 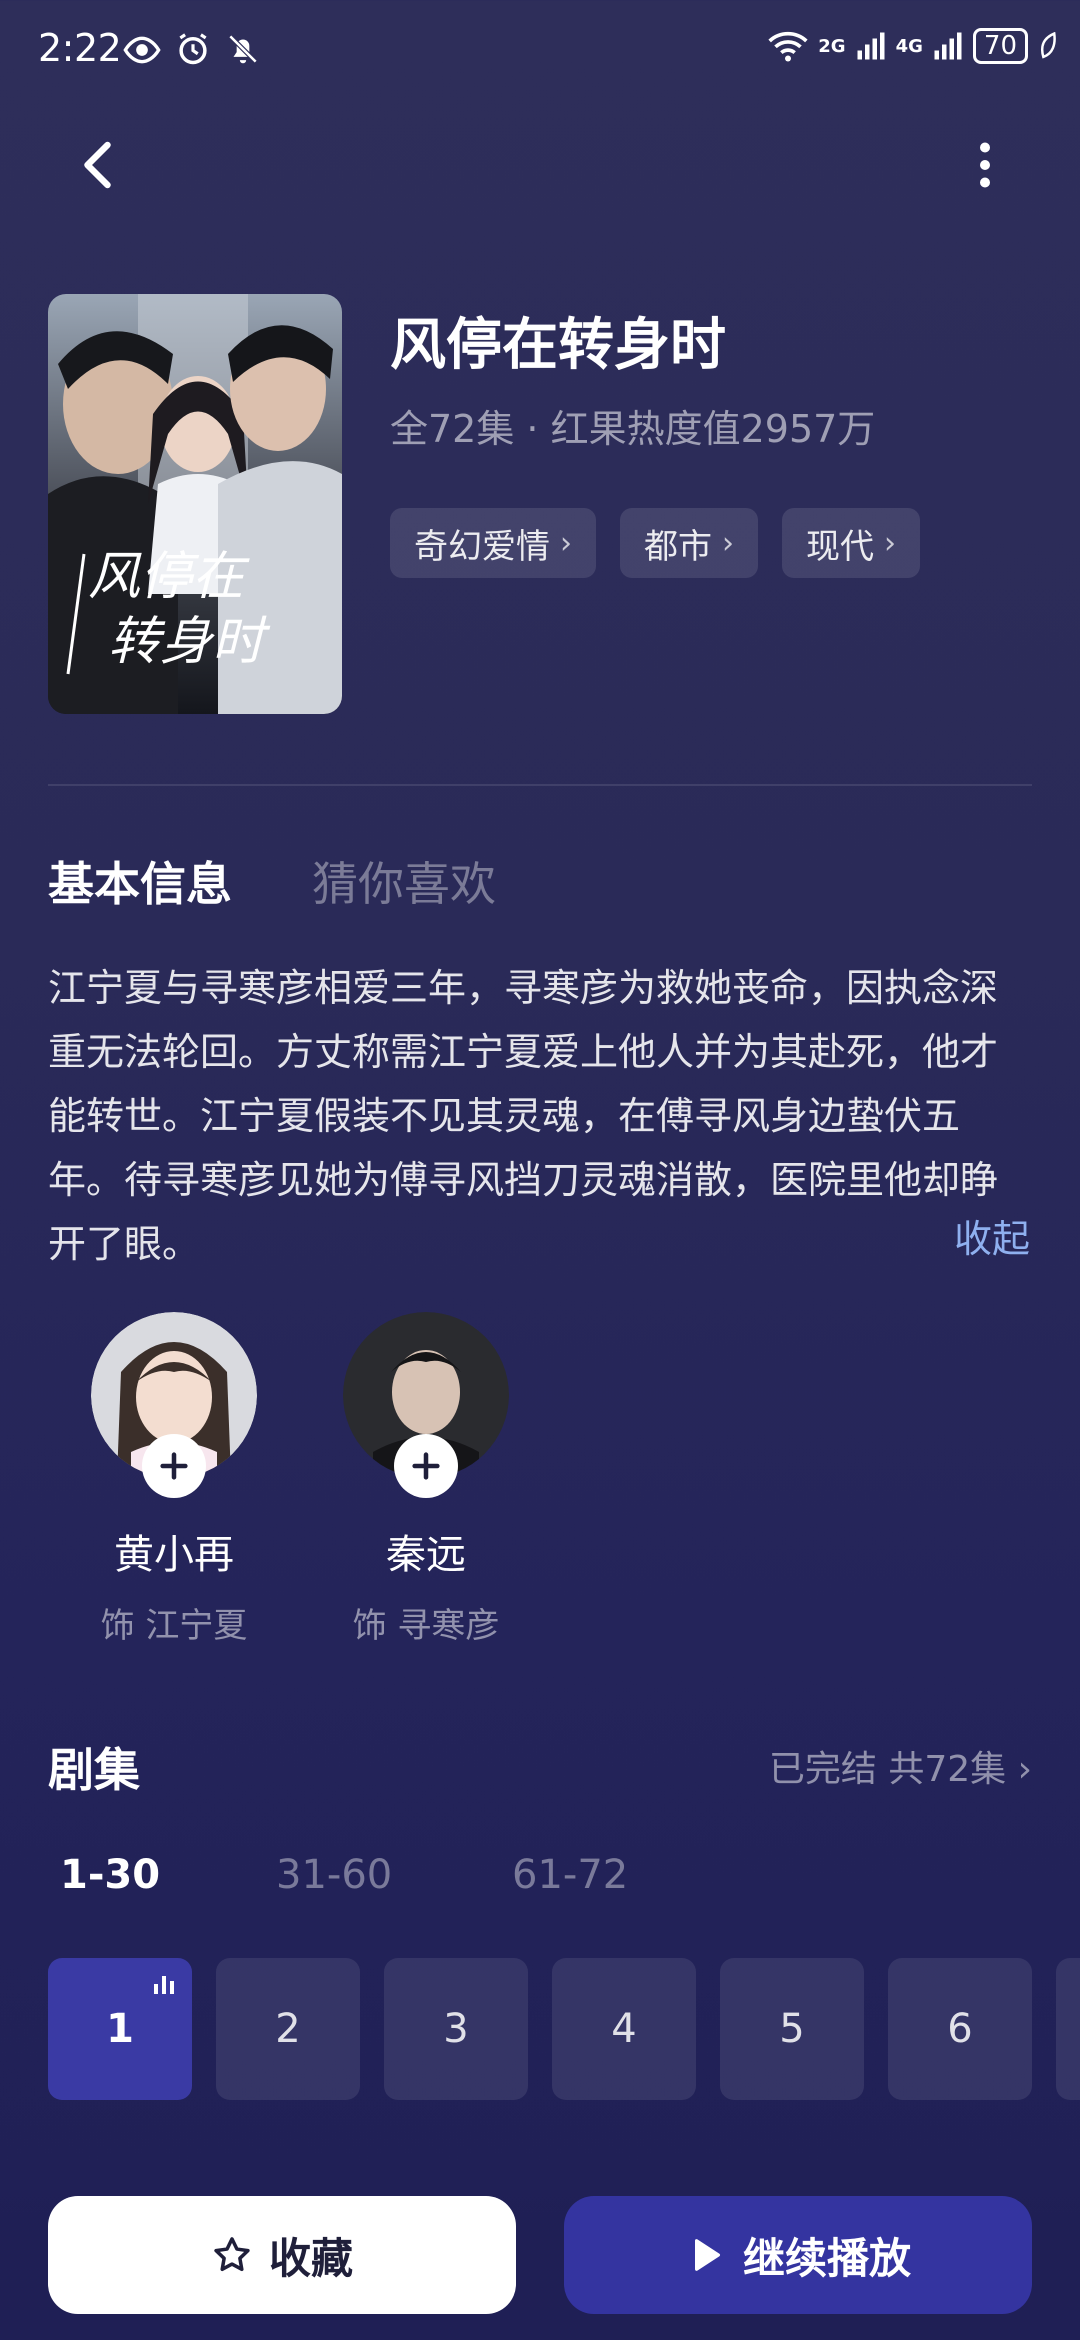 I want to click on svg-text: 转身时, so click(x=189, y=642).